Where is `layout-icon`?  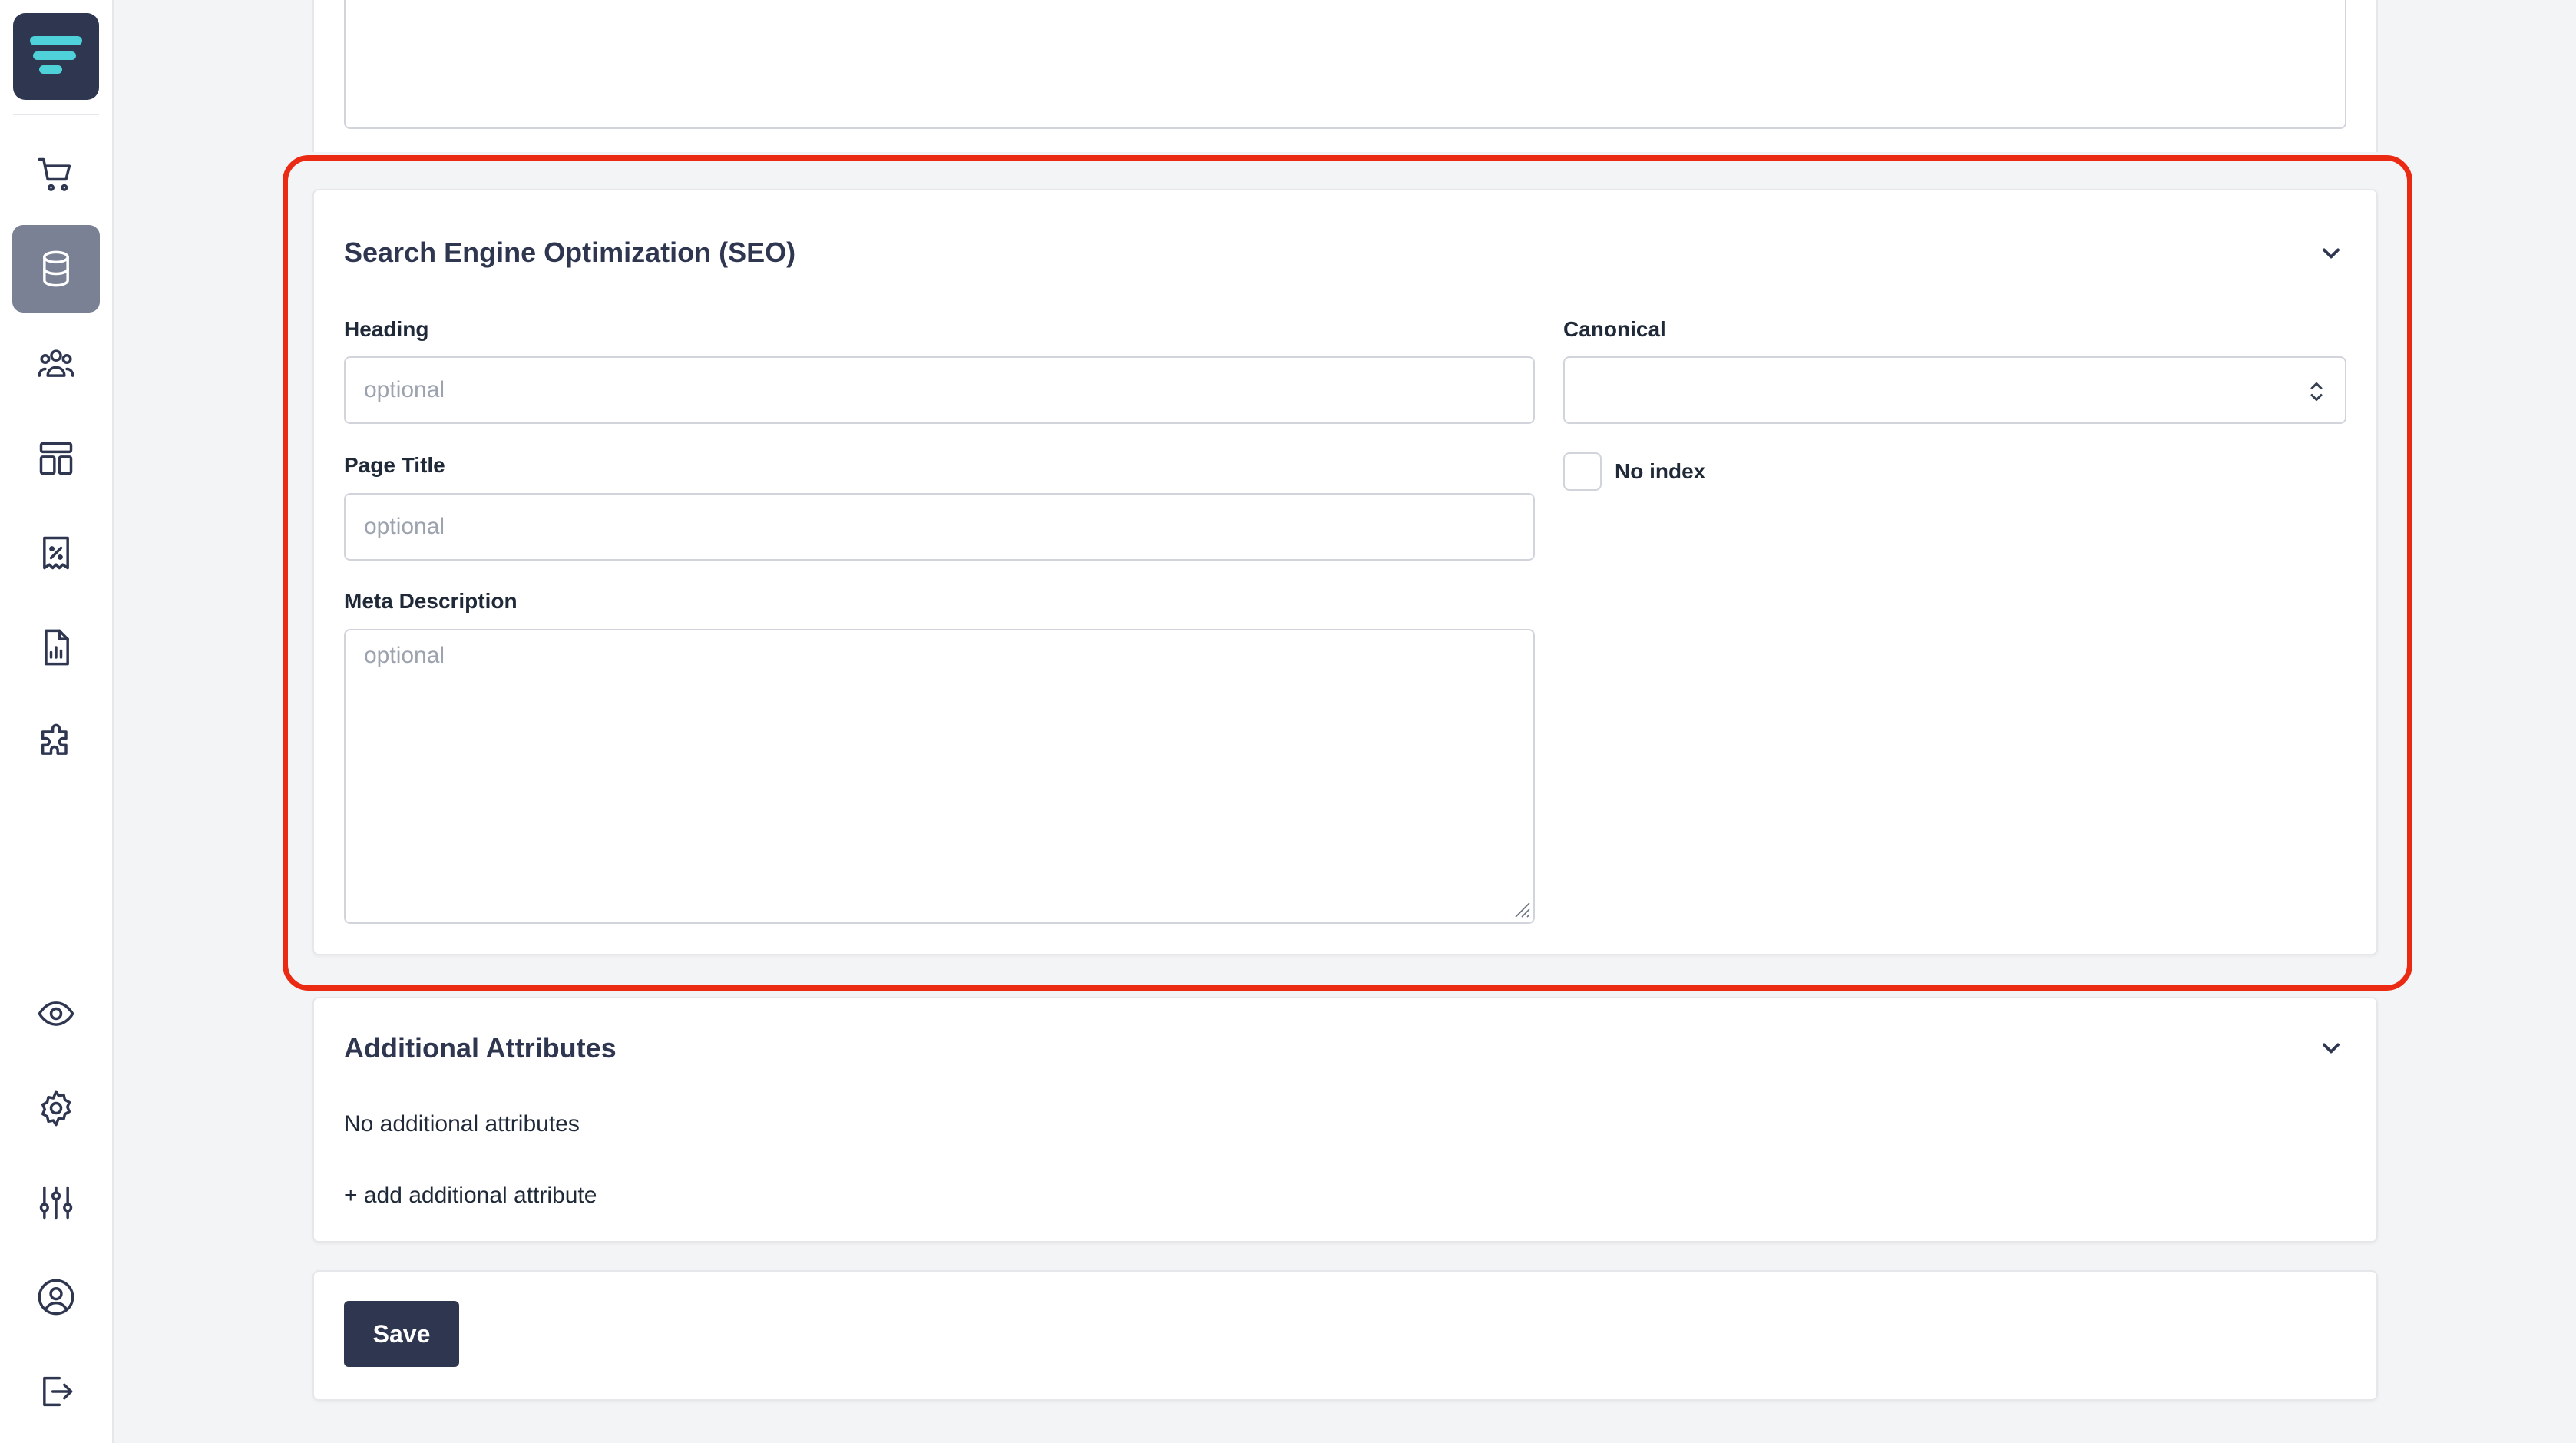 layout-icon is located at coordinates (56, 459).